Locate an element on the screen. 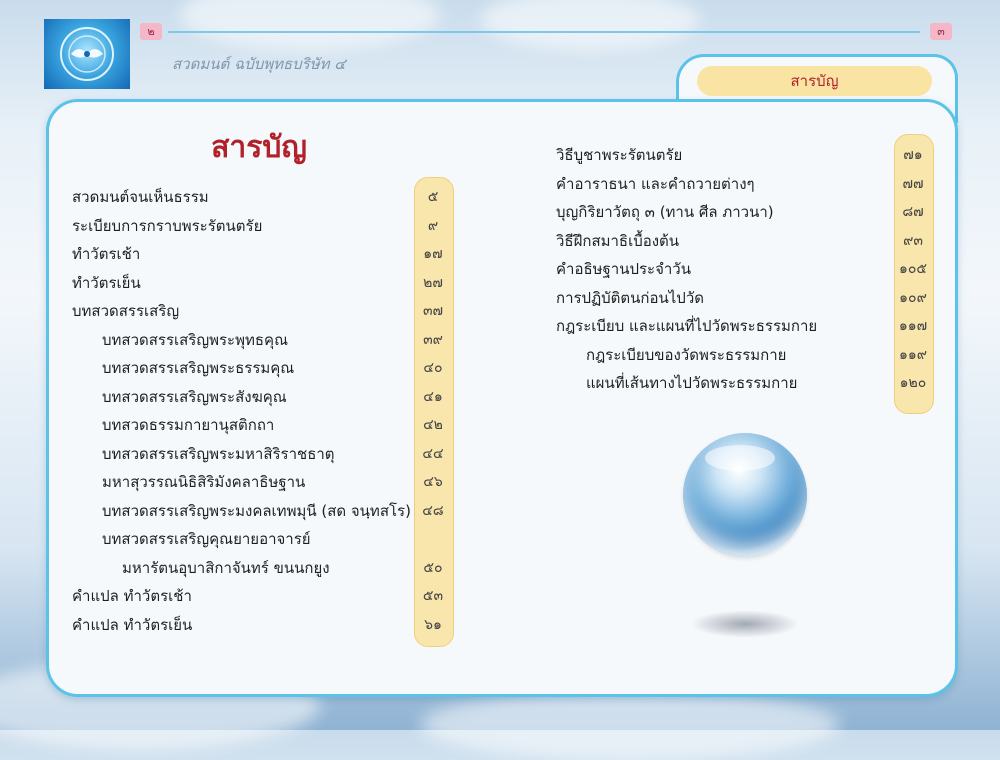 The image size is (1000, 760). sphere-shadow is located at coordinates (745, 624).